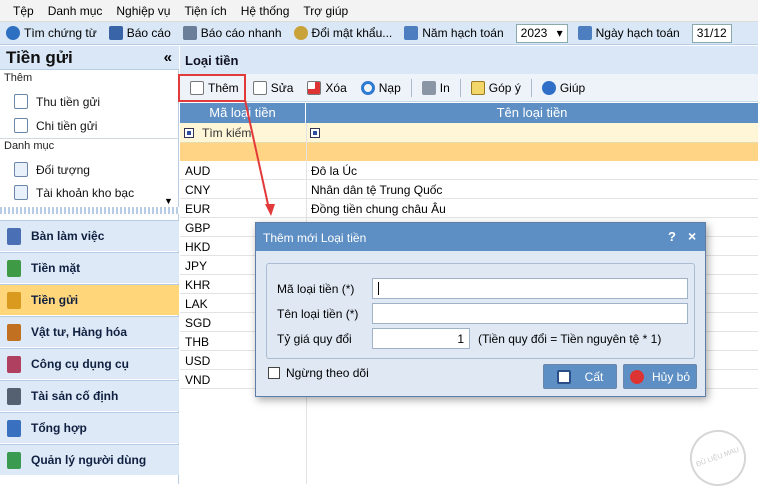  What do you see at coordinates (39, 57) in the screenshot?
I see `left-panel-title: Tiền gửi` at bounding box center [39, 57].